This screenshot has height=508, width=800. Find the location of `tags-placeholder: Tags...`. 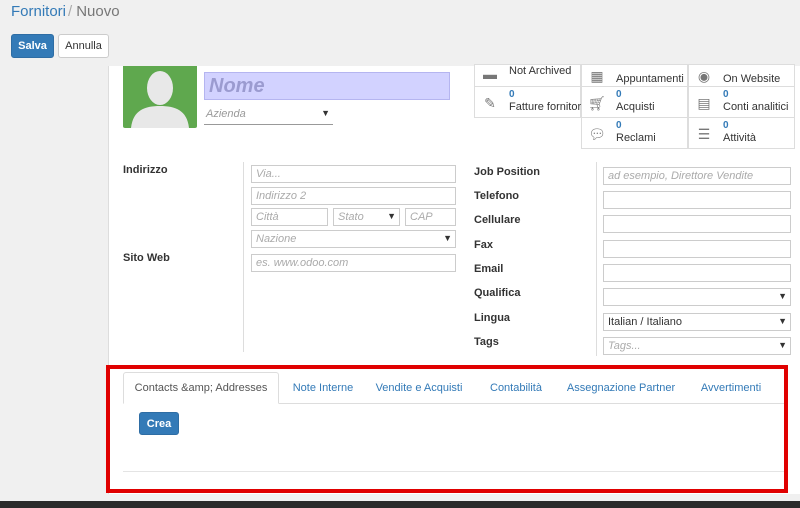

tags-placeholder: Tags... is located at coordinates (624, 346).